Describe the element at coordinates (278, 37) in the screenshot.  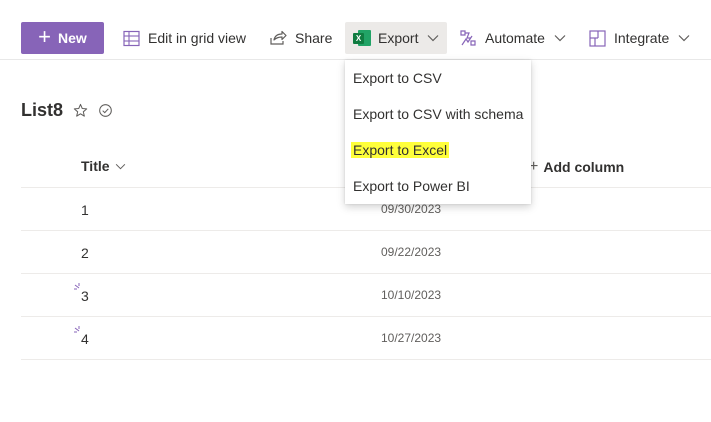
I see `share-icon` at that location.